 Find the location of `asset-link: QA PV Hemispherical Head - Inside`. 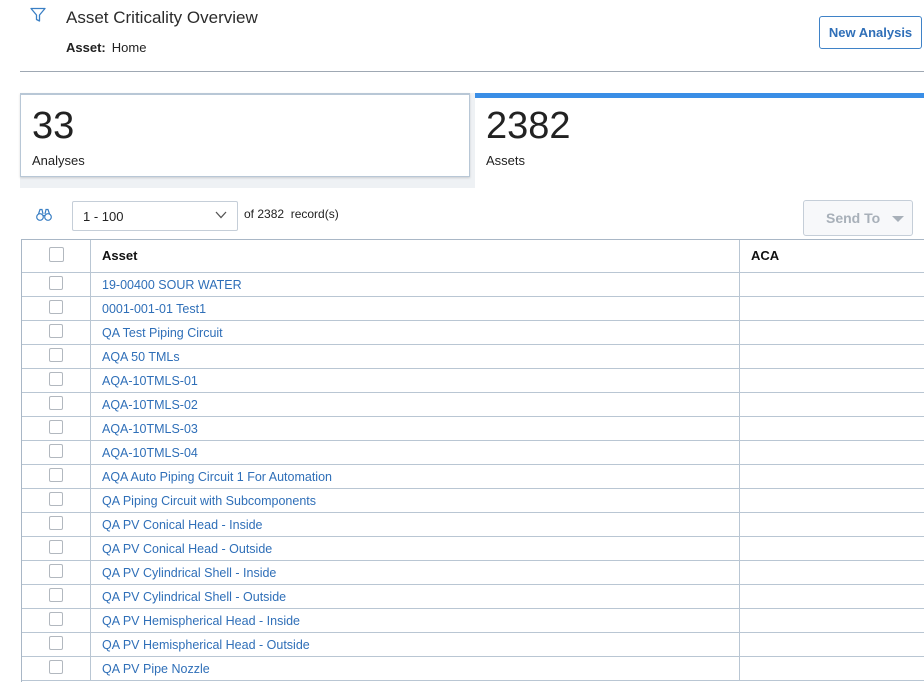

asset-link: QA PV Hemispherical Head - Inside is located at coordinates (201, 621).